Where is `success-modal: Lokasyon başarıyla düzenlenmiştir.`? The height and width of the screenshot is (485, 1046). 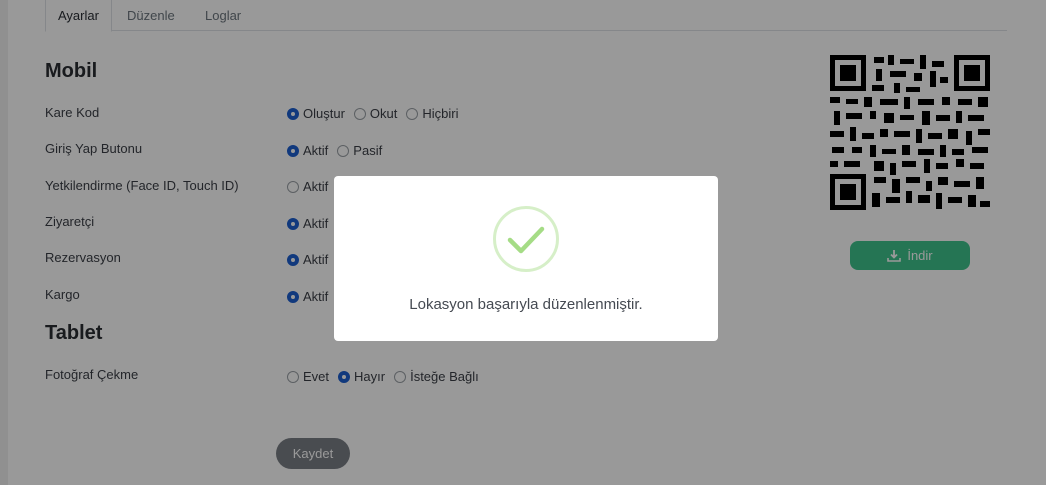
success-modal: Lokasyon başarıyla düzenlenmiştir. is located at coordinates (526, 258).